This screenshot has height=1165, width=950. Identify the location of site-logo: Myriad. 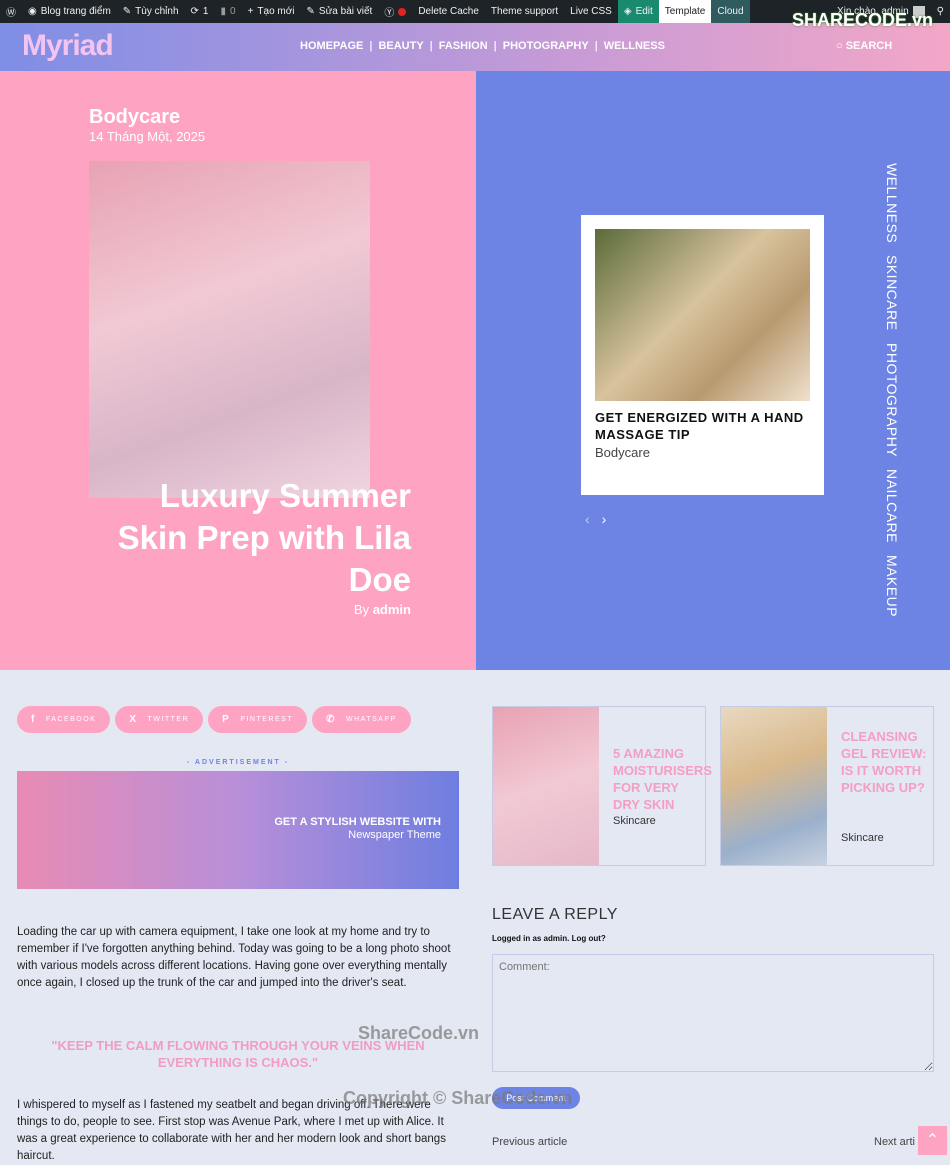
(68, 46).